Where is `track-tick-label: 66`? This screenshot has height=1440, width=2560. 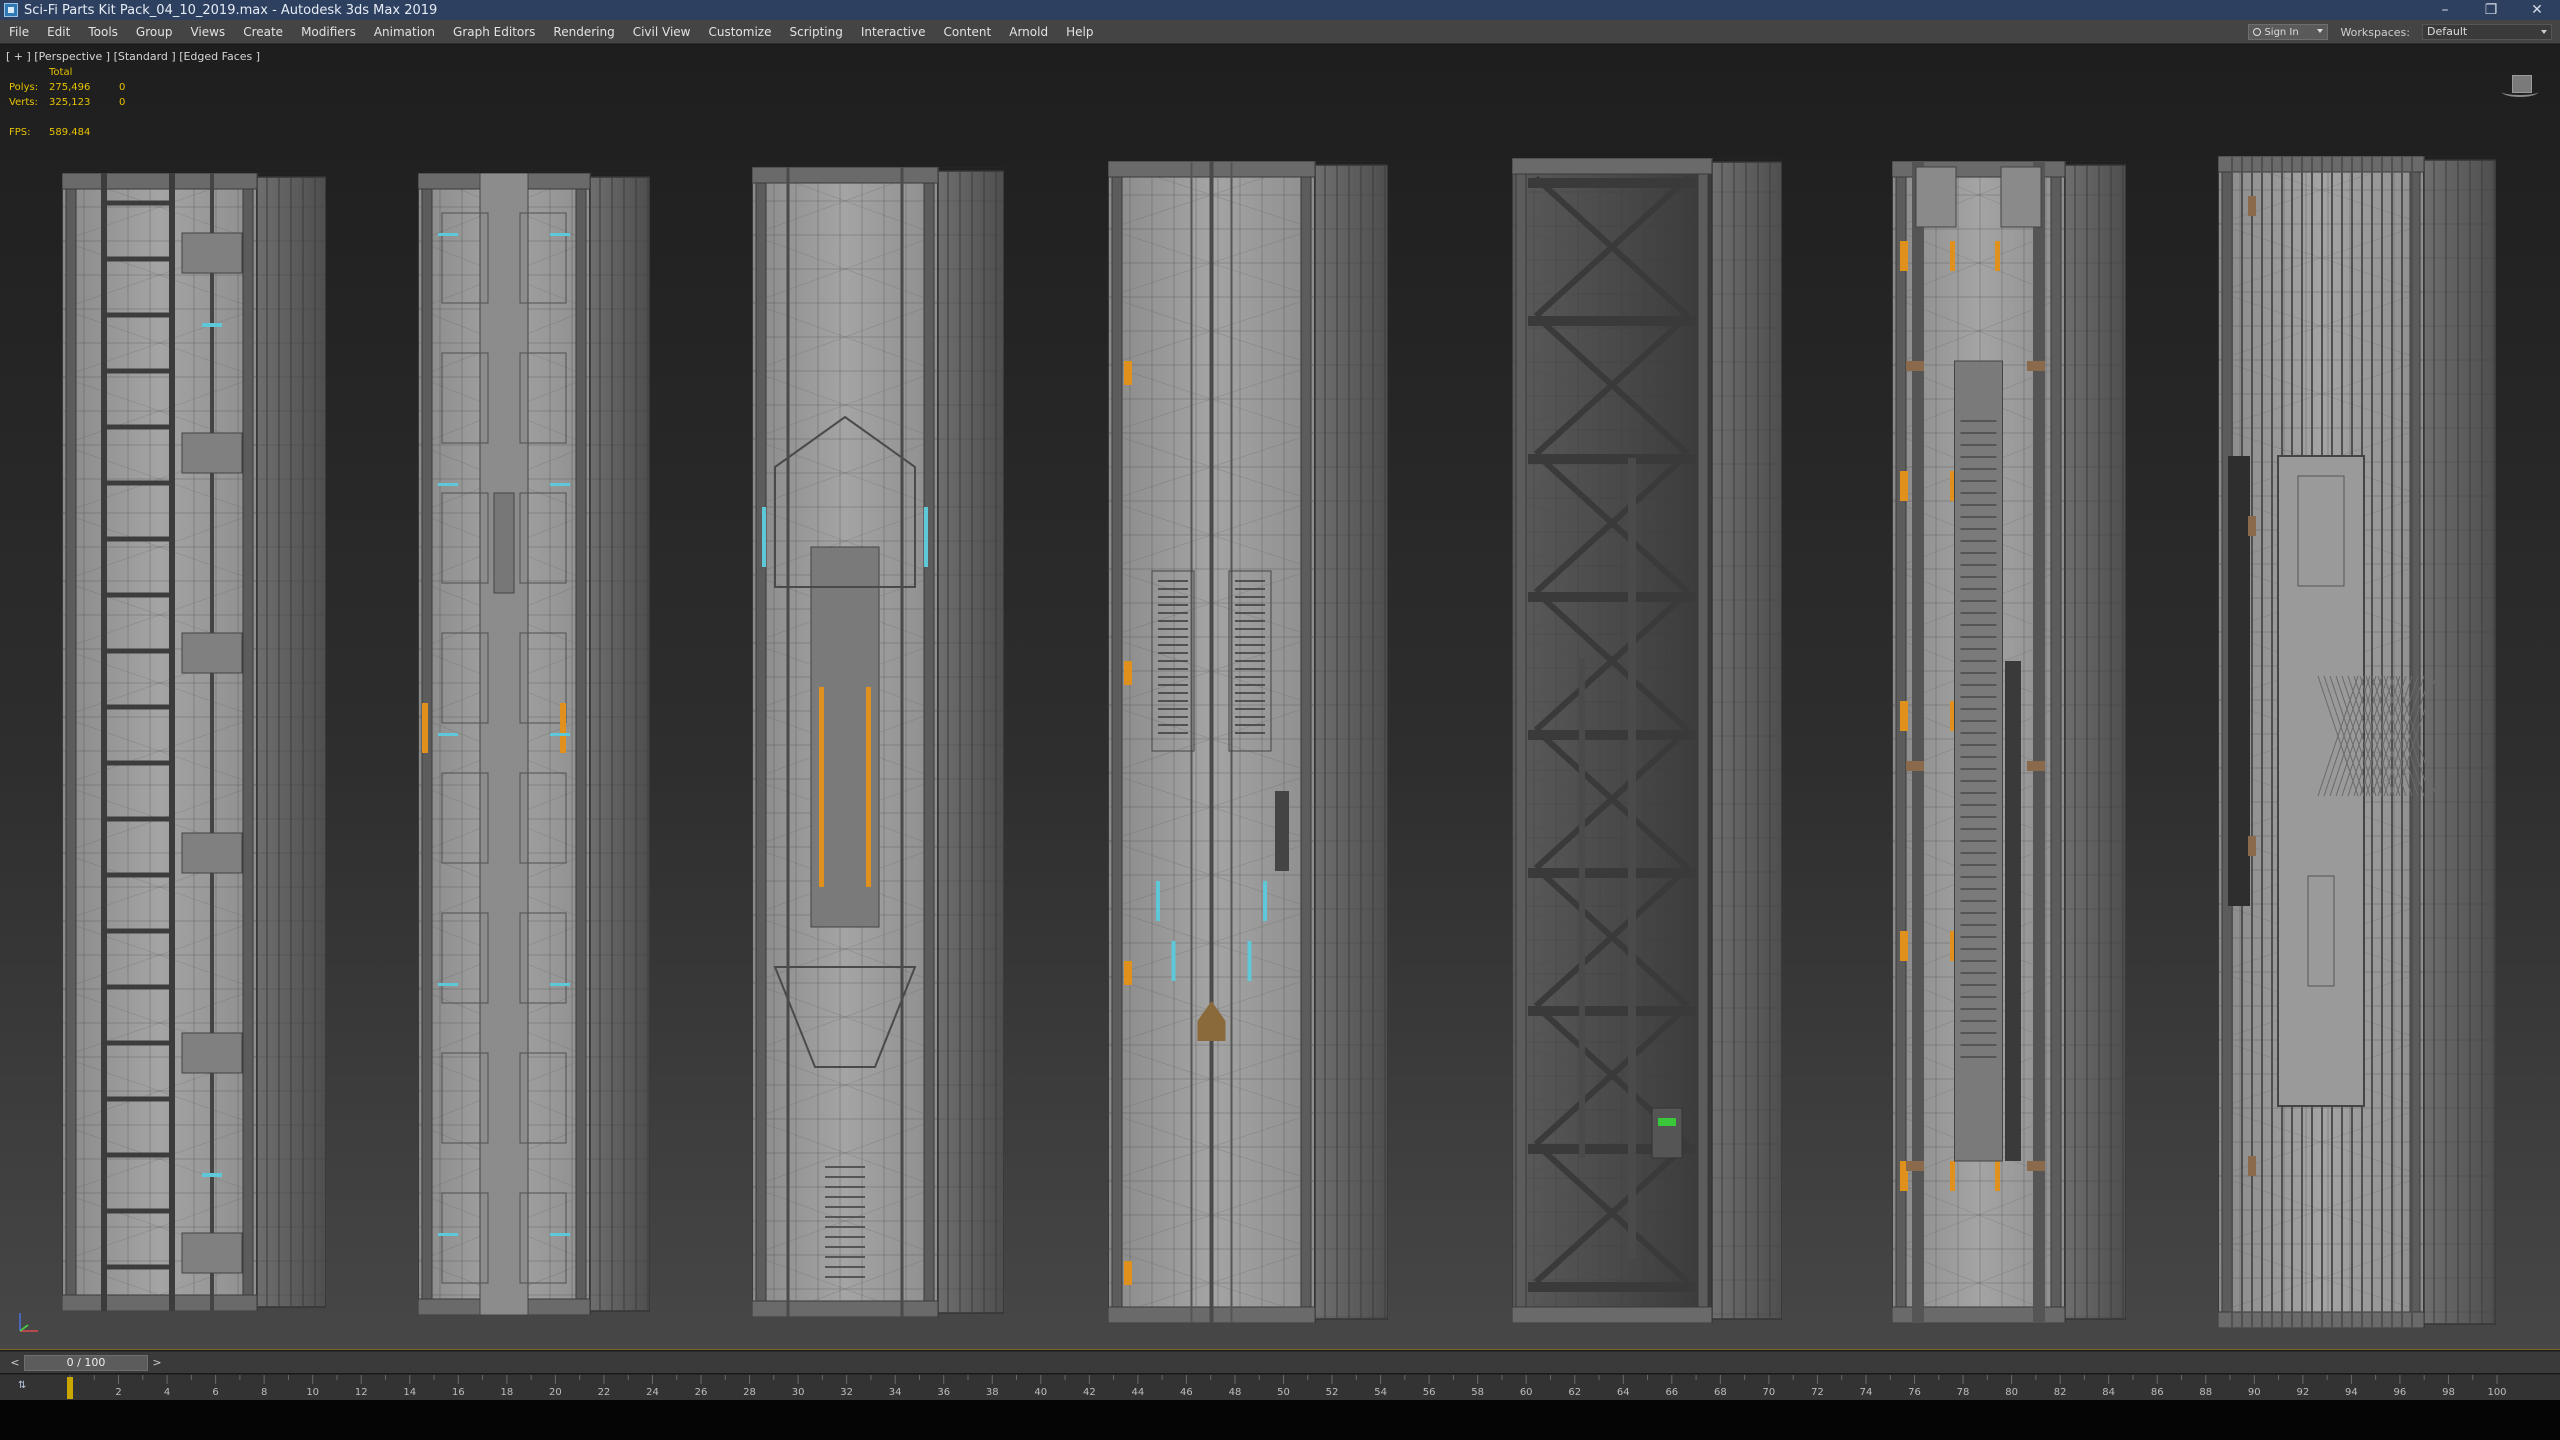 track-tick-label: 66 is located at coordinates (1672, 1392).